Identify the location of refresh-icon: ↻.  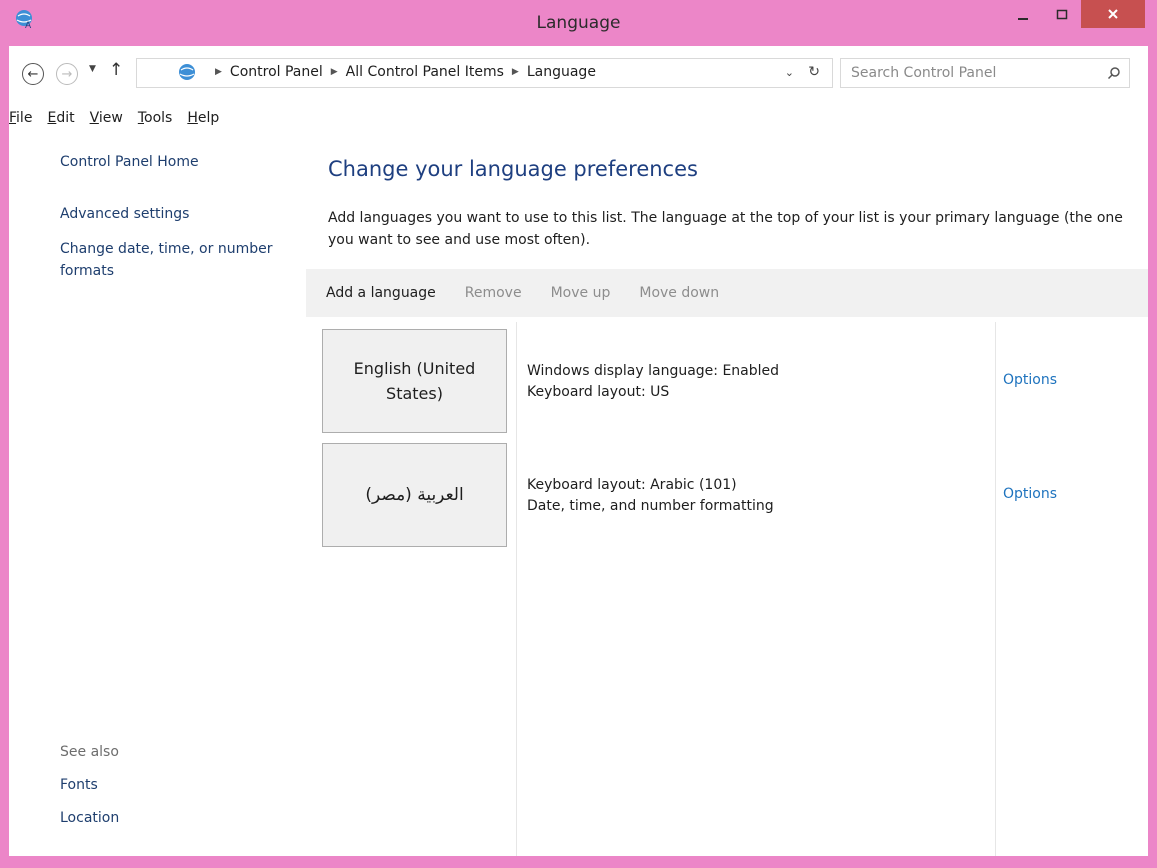
(814, 72).